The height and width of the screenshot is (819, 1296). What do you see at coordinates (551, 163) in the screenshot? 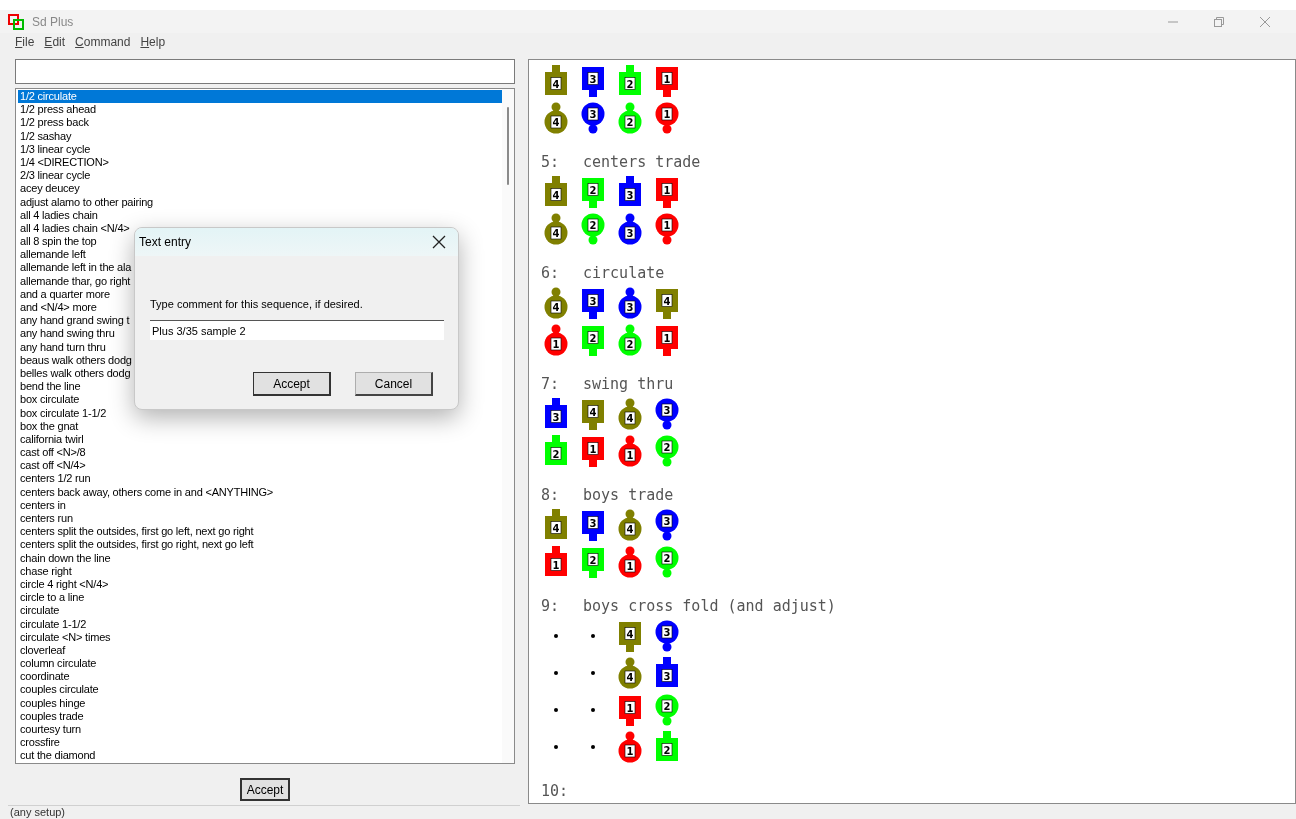
I see `step-number: 5:` at bounding box center [551, 163].